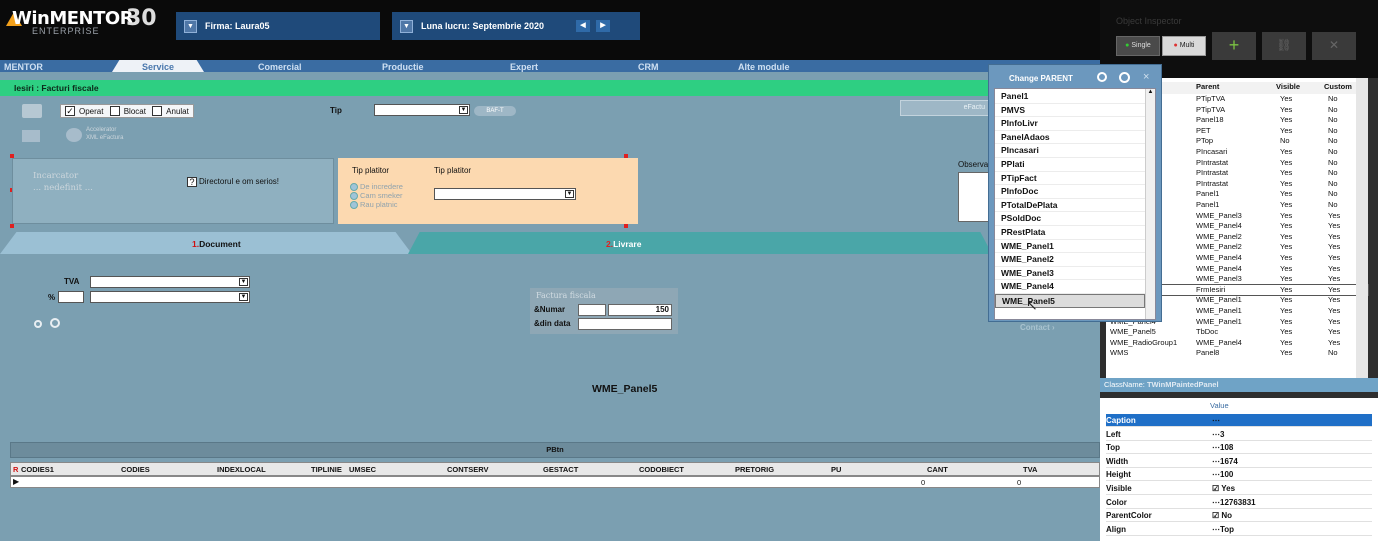  What do you see at coordinates (555, 482) in the screenshot?
I see `table-row: ▶ 0 0` at bounding box center [555, 482].